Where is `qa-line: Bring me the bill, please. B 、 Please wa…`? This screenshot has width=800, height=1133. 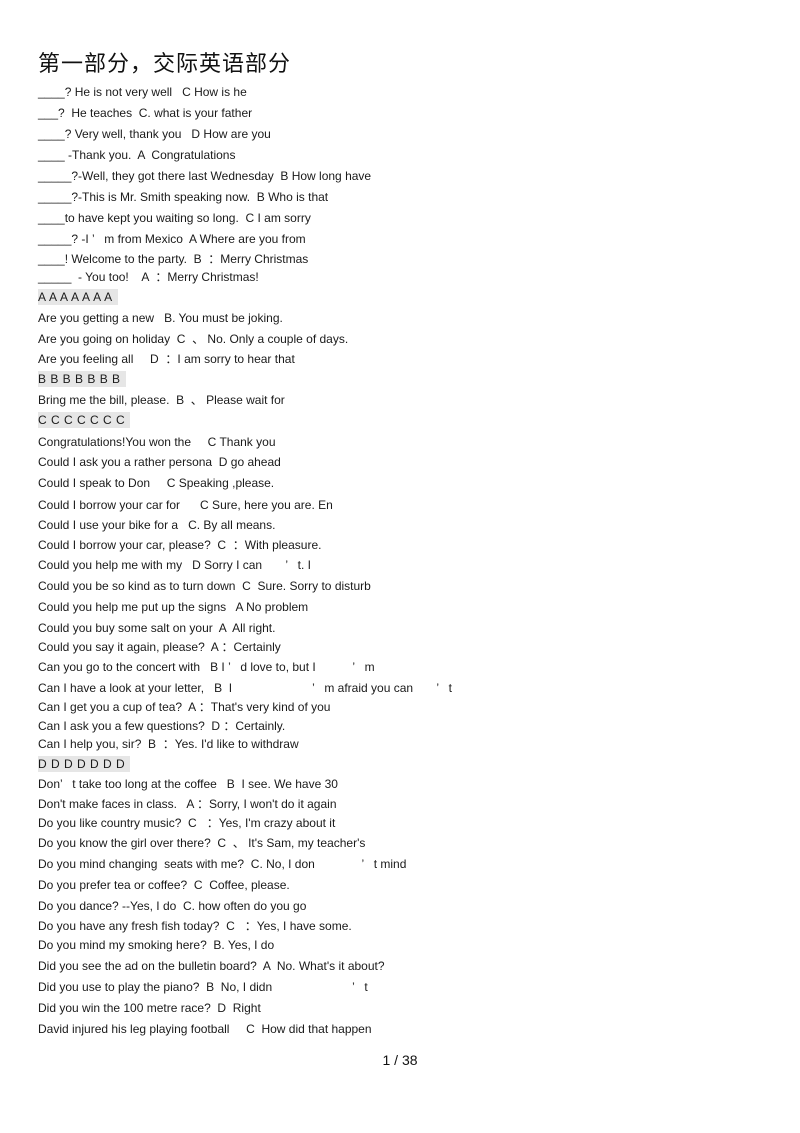 qa-line: Bring me the bill, please. B 、 Please wa… is located at coordinates (161, 400).